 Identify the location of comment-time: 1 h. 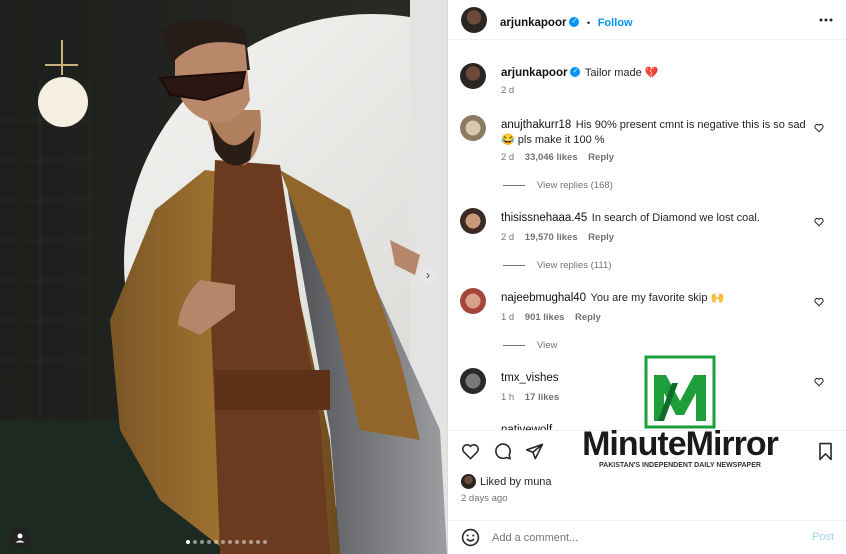
(508, 397).